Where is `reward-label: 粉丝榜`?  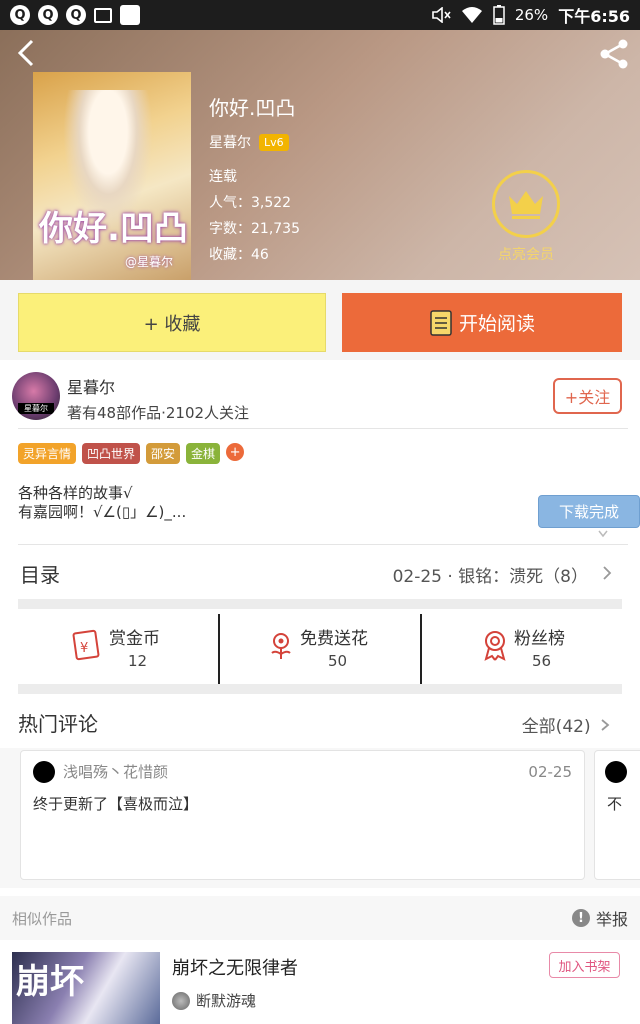 reward-label: 粉丝榜 is located at coordinates (539, 639).